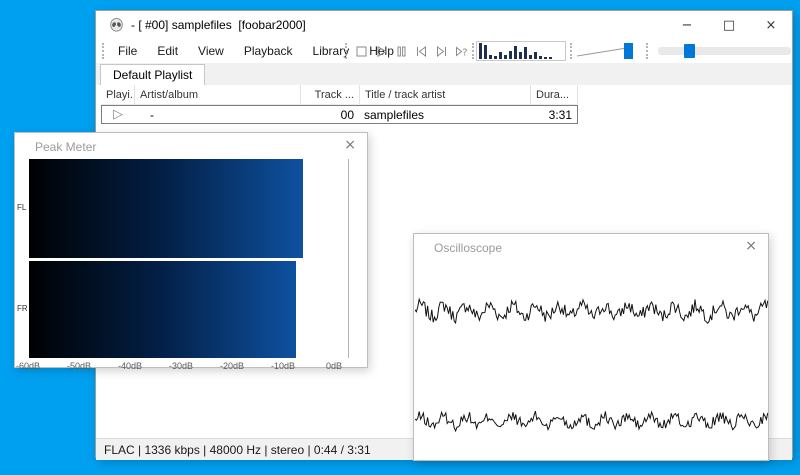 The width and height of the screenshot is (800, 475). I want to click on next-button, so click(441, 51).